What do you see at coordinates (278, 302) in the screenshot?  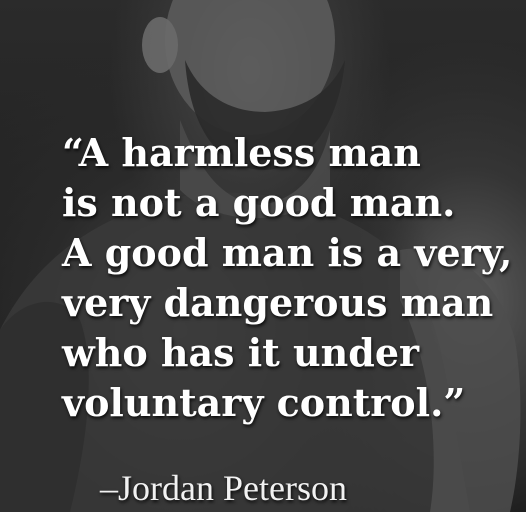 I see `quote-line: very dangerous man` at bounding box center [278, 302].